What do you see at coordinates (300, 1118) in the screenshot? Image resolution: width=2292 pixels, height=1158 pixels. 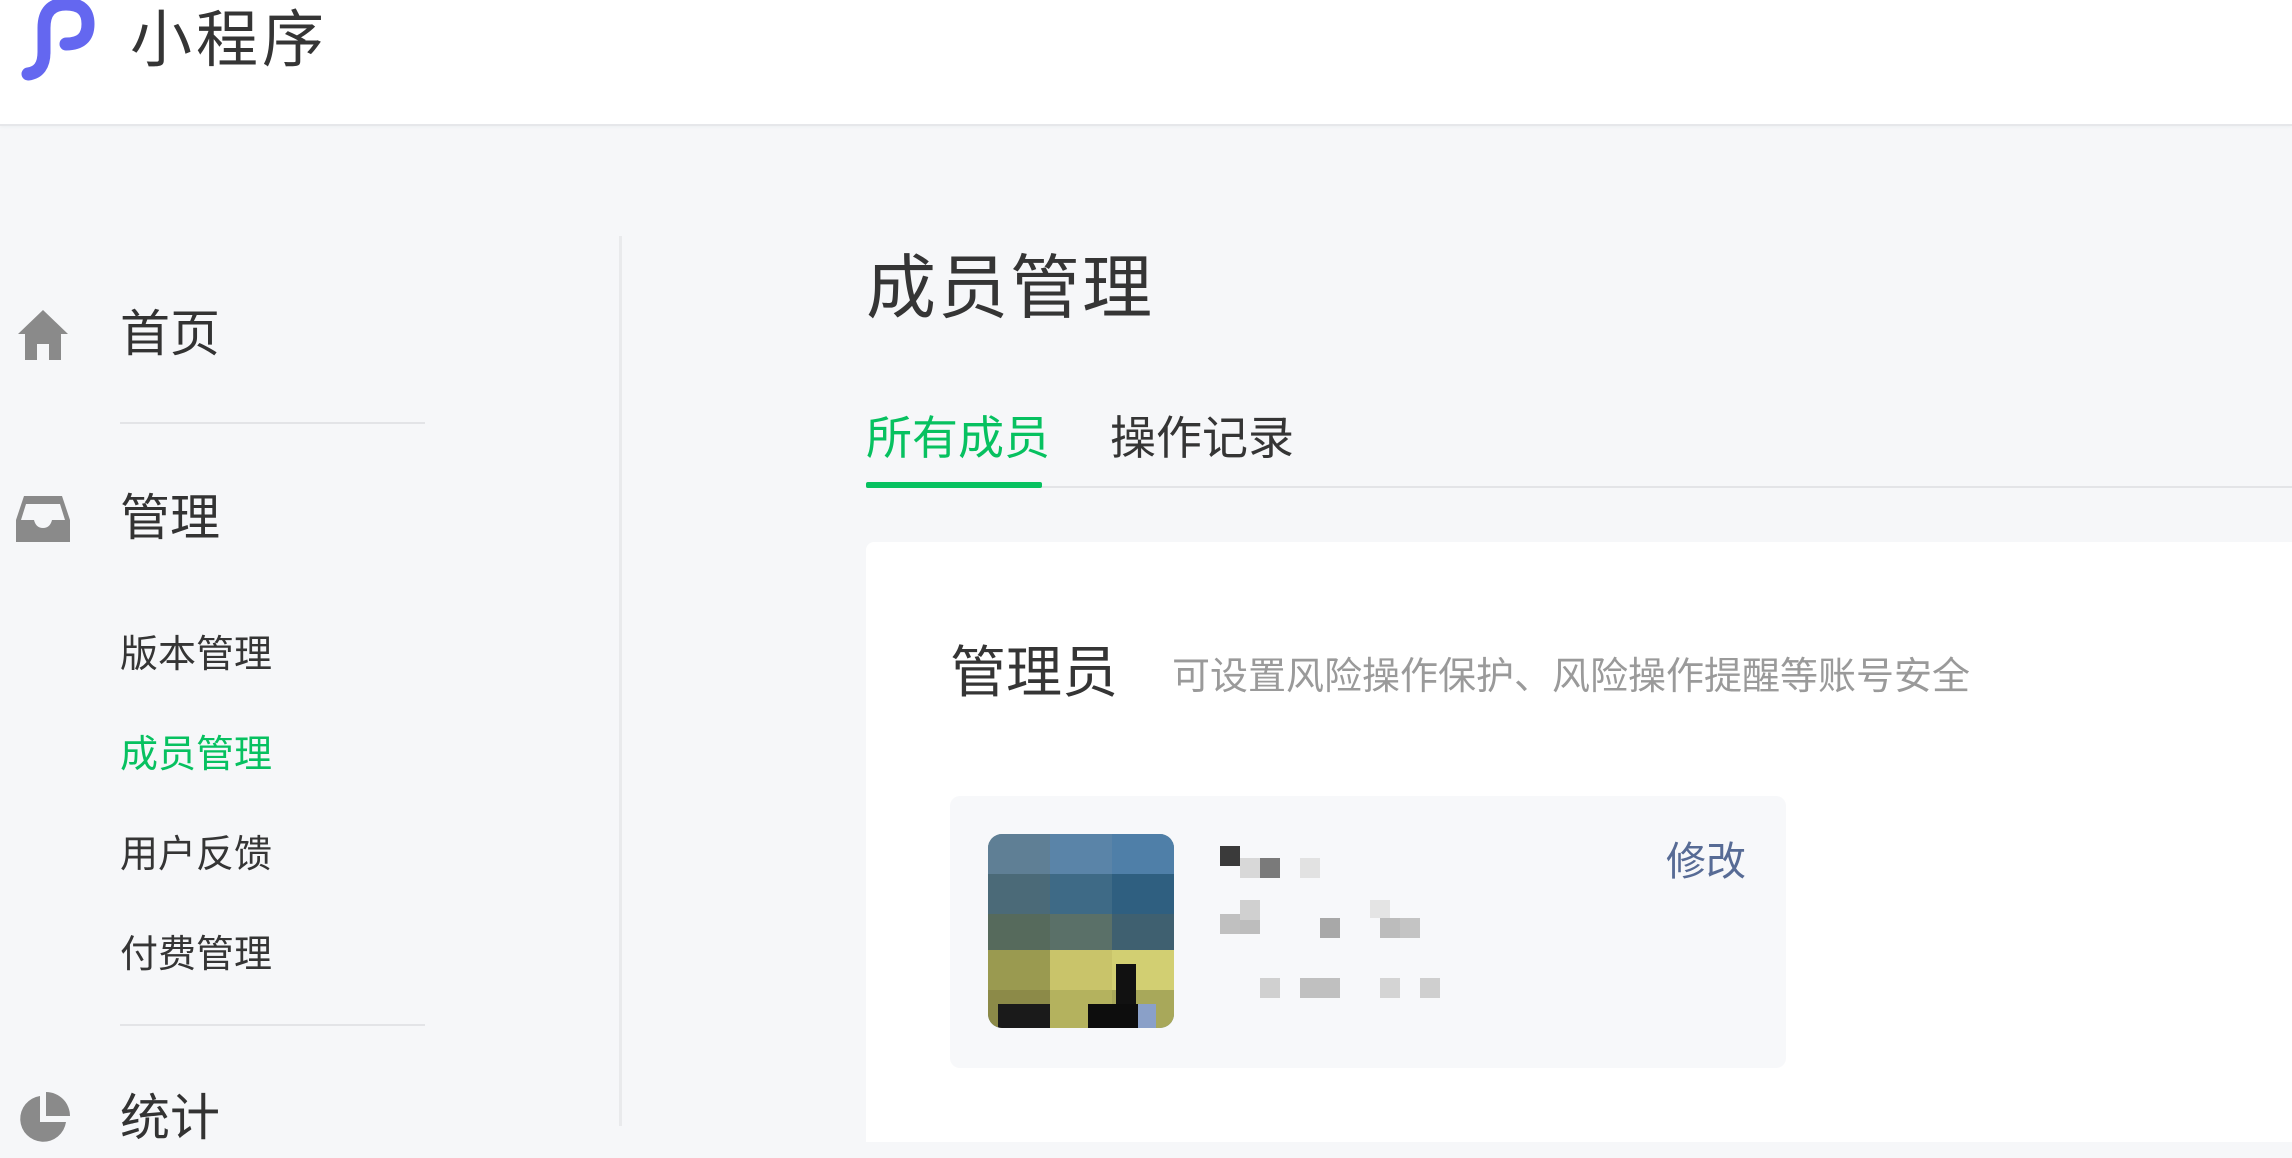 I see `sidebar-item-statistics: 统计` at bounding box center [300, 1118].